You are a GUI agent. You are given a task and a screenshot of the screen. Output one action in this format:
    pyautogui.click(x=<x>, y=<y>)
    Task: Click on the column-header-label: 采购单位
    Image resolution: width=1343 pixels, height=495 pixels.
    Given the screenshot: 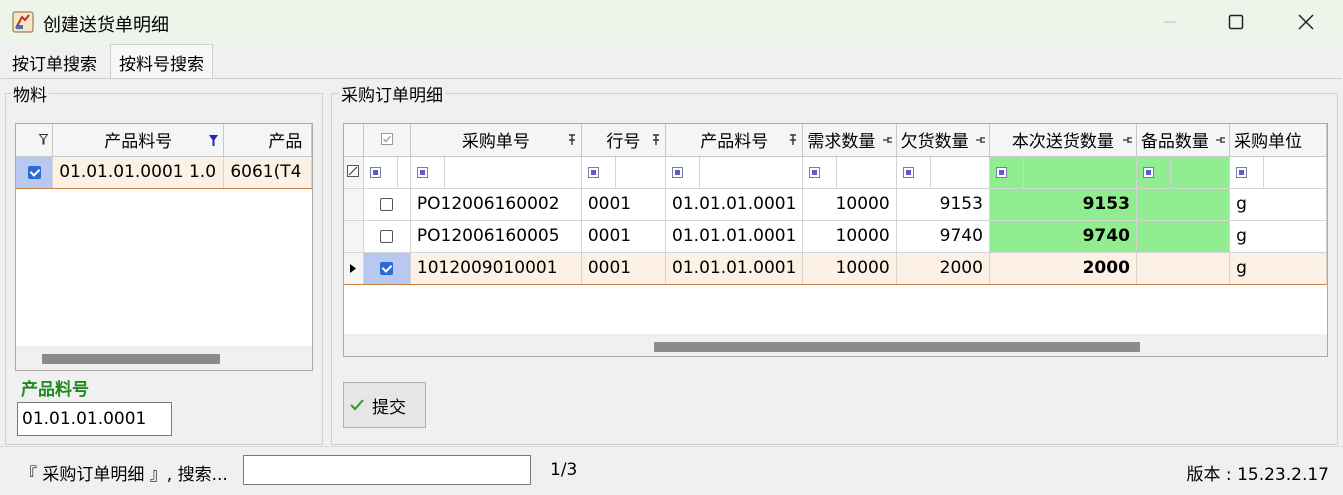 What is the action you would take?
    pyautogui.click(x=1268, y=142)
    